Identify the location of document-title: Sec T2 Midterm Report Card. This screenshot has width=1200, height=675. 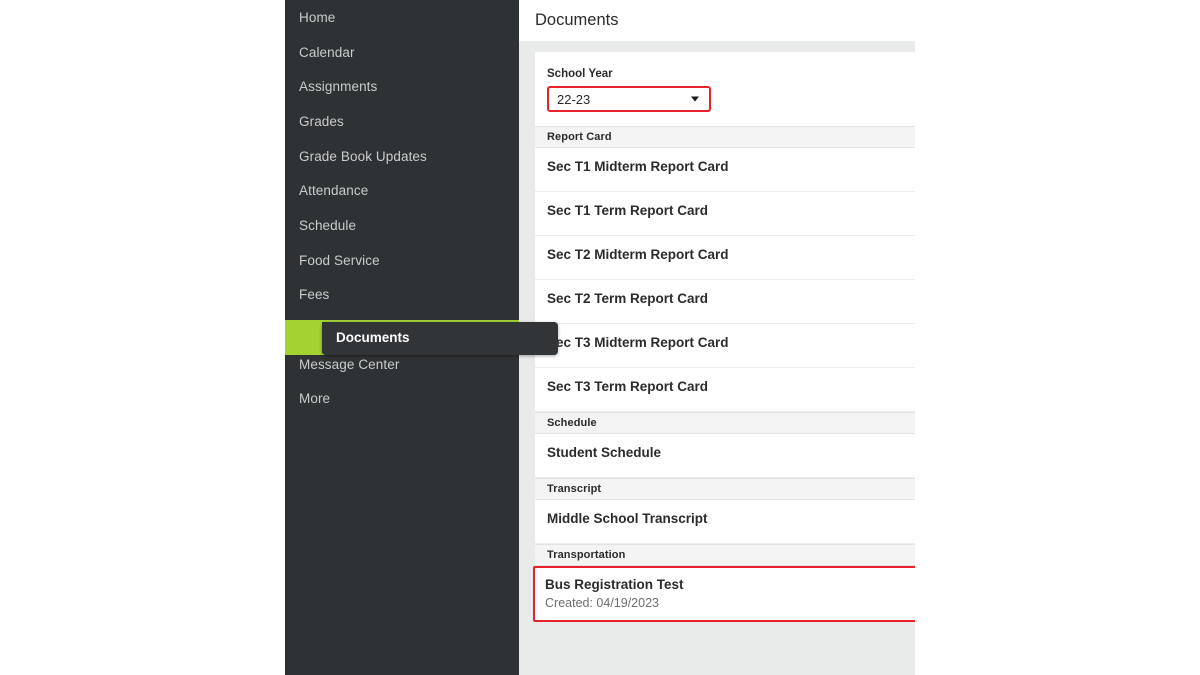
(638, 254).